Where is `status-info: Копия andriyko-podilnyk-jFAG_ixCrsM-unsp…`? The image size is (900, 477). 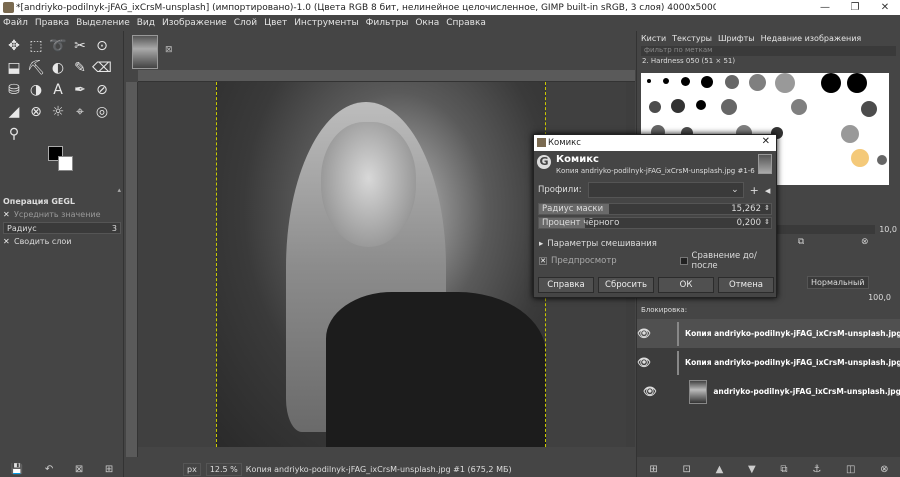
status-info: Копия andriyko-podilnyk-jFAG_ixCrsM-unsp… is located at coordinates (378, 469).